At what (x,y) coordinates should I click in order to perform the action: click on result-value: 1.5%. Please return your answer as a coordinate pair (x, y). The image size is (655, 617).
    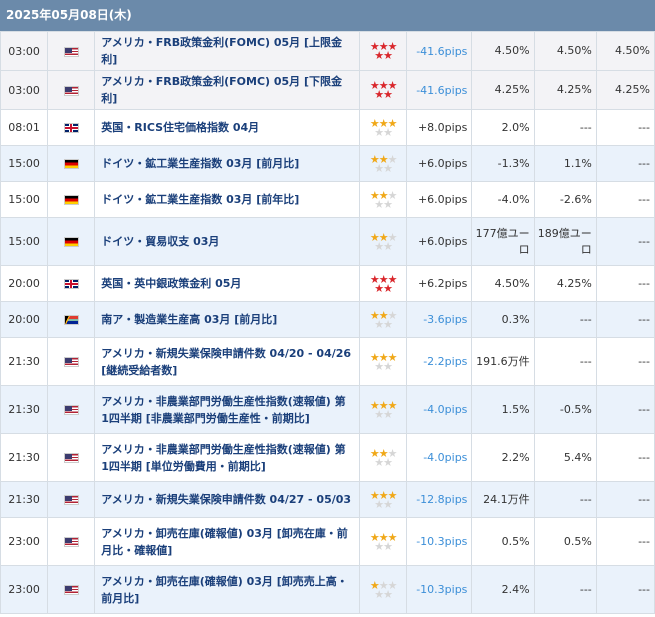
    Looking at the image, I should click on (503, 409).